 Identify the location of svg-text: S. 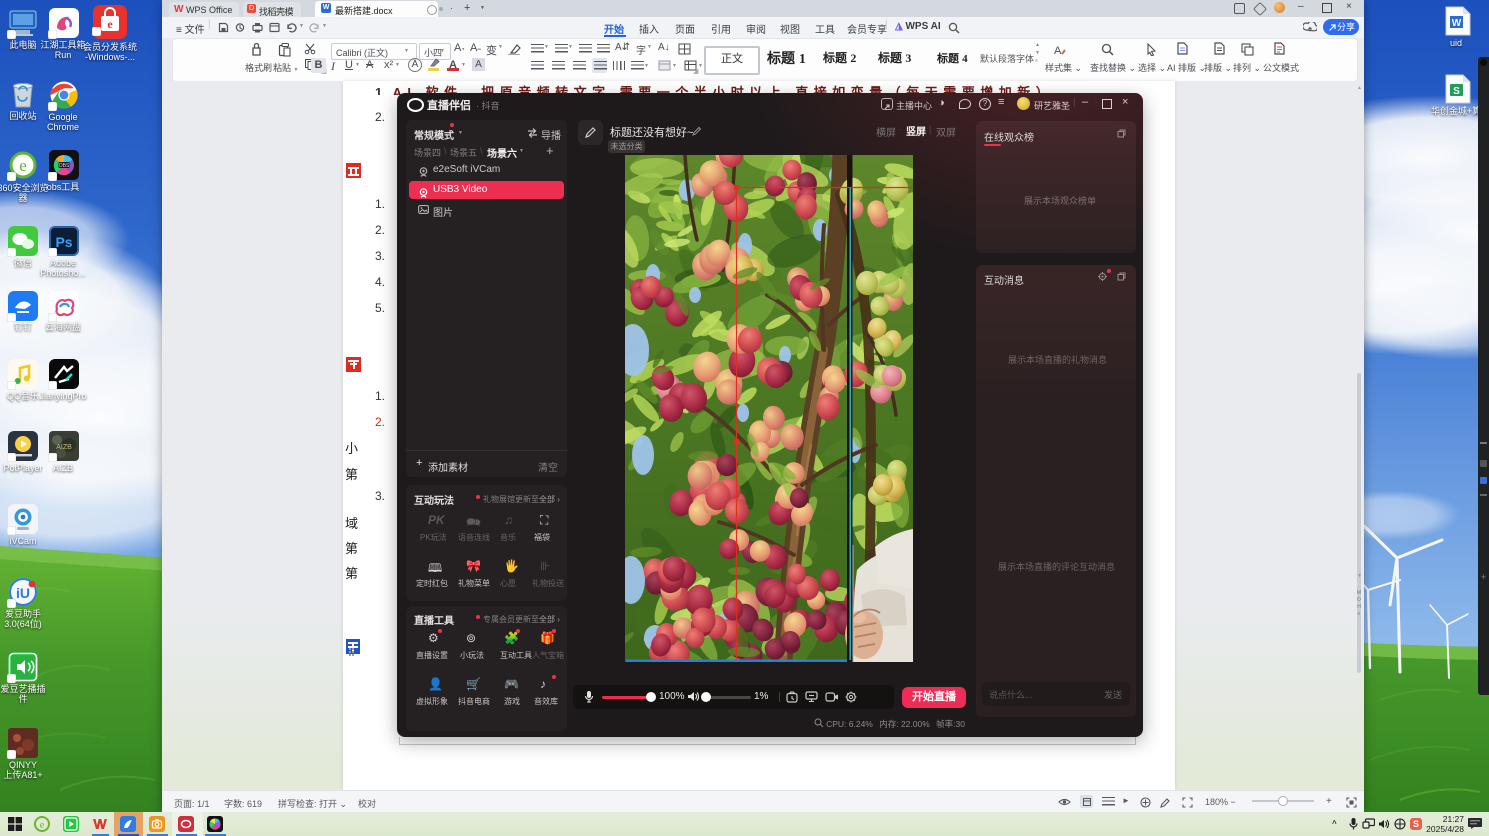
(1456, 91).